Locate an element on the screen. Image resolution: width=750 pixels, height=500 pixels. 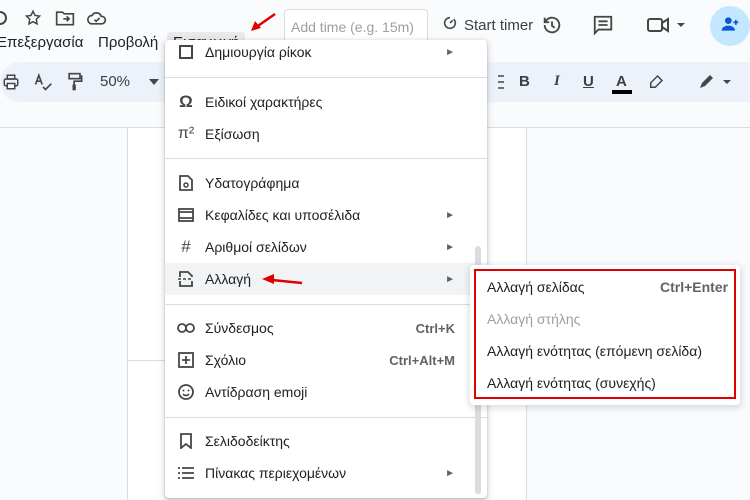
editing-mode-icon is located at coordinates (715, 82).